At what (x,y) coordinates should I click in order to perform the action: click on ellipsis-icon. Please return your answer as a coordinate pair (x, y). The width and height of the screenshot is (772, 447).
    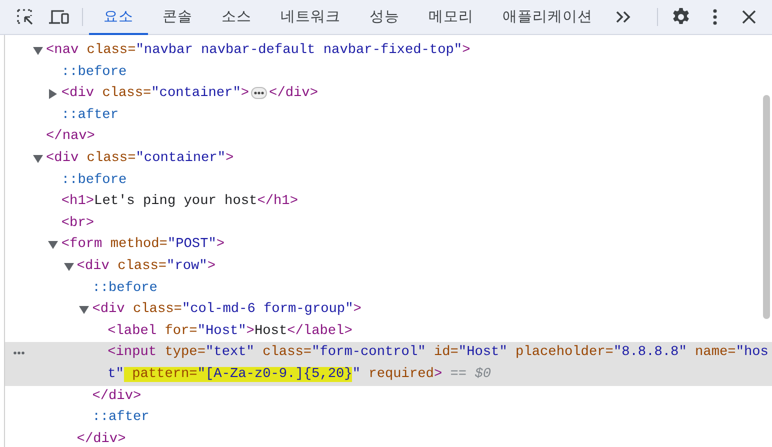
    Looking at the image, I should click on (259, 92).